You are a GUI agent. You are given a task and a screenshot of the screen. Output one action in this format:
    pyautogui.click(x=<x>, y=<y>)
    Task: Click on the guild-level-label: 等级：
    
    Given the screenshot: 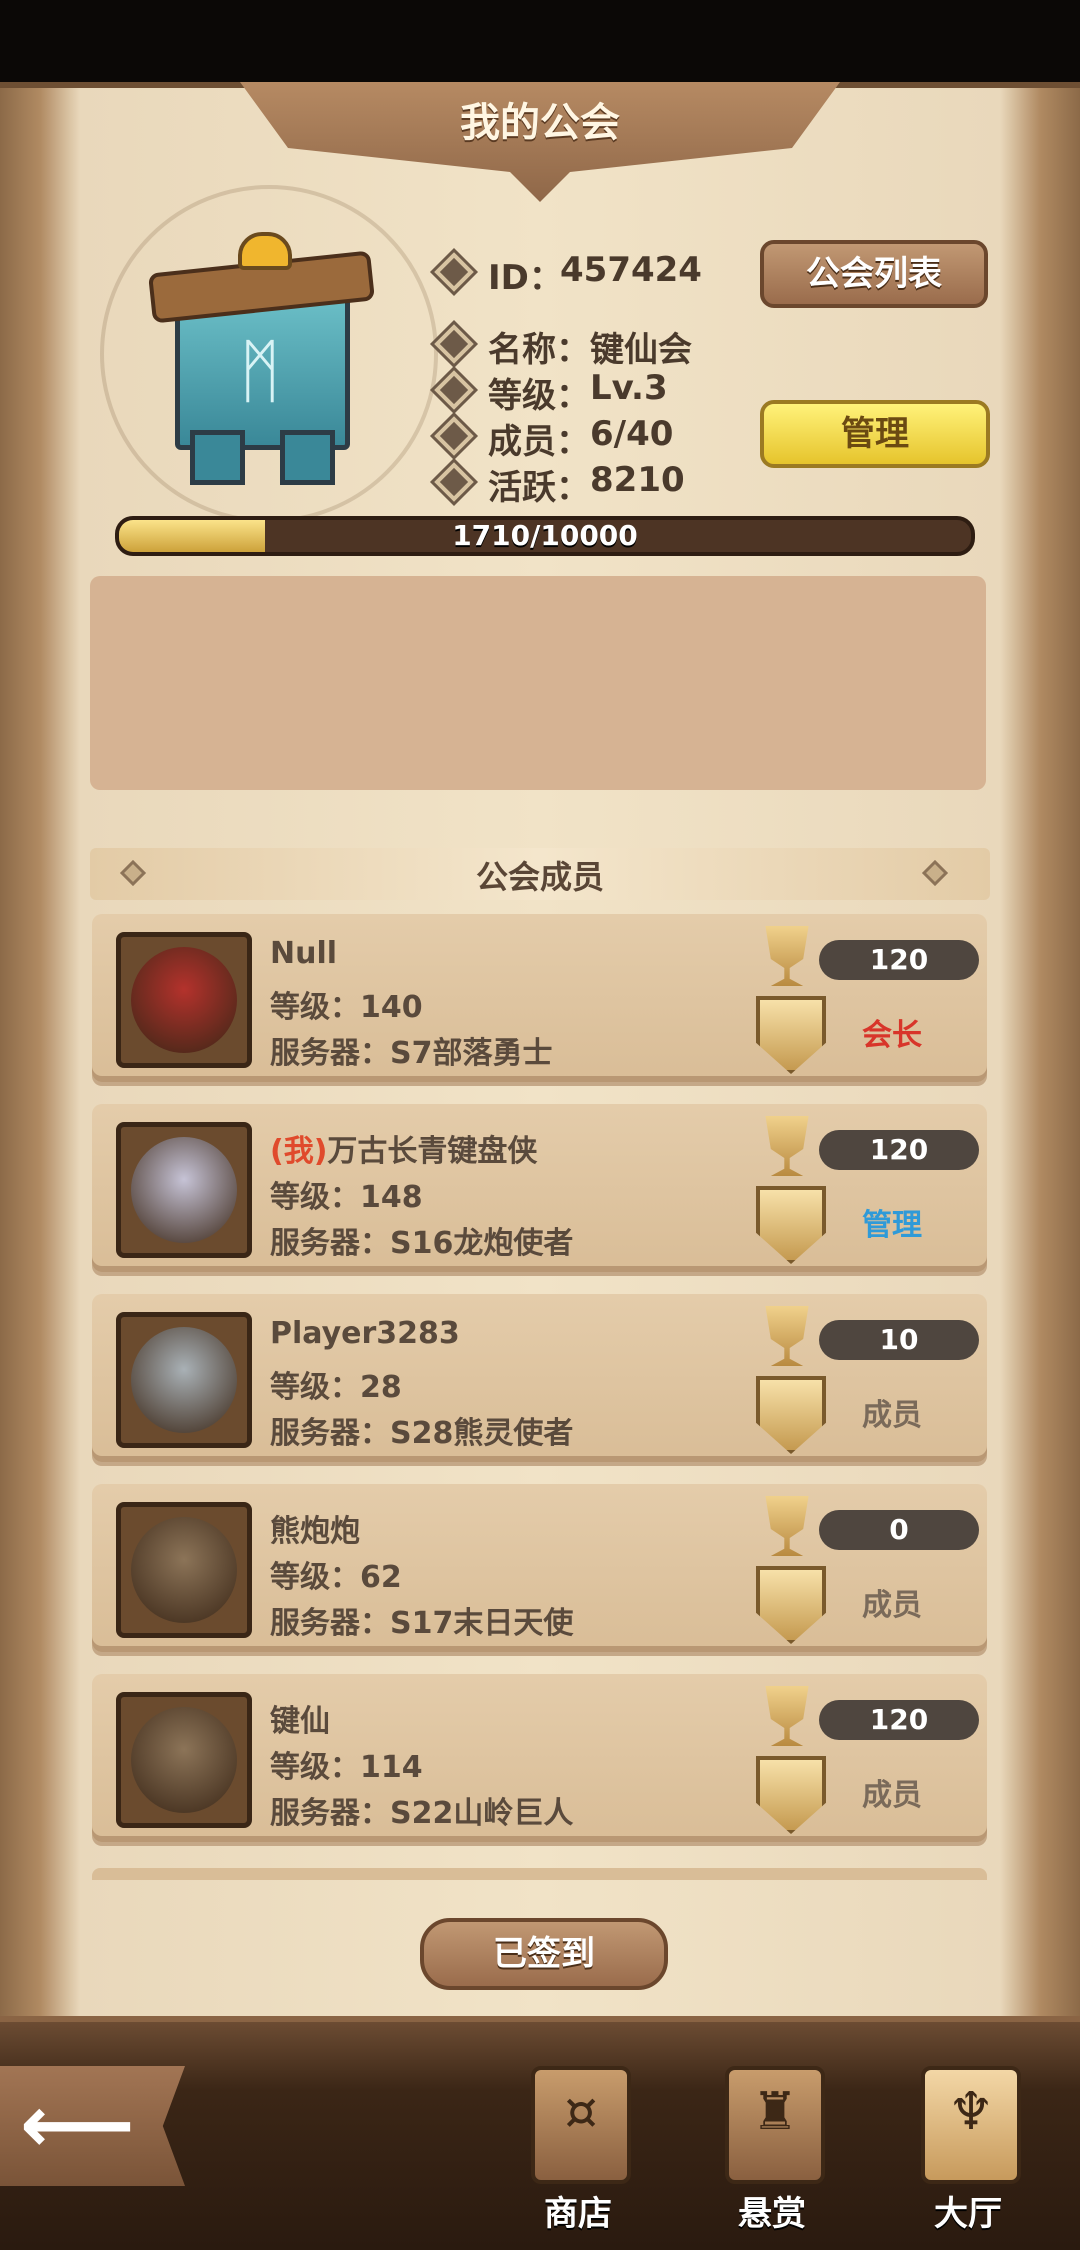 What is the action you would take?
    pyautogui.click(x=539, y=396)
    